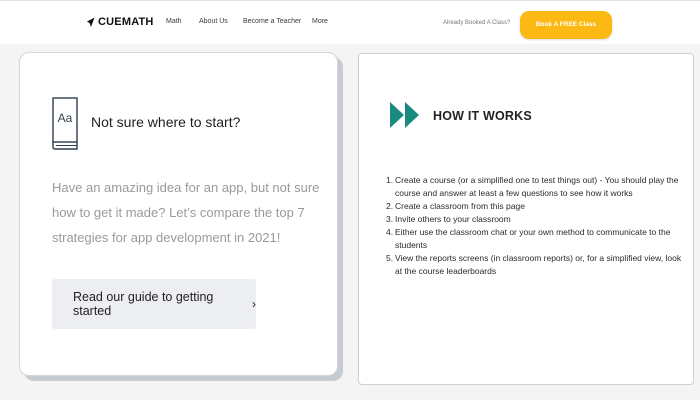 The image size is (700, 400). What do you see at coordinates (390, 219) in the screenshot?
I see `step-number: 3.` at bounding box center [390, 219].